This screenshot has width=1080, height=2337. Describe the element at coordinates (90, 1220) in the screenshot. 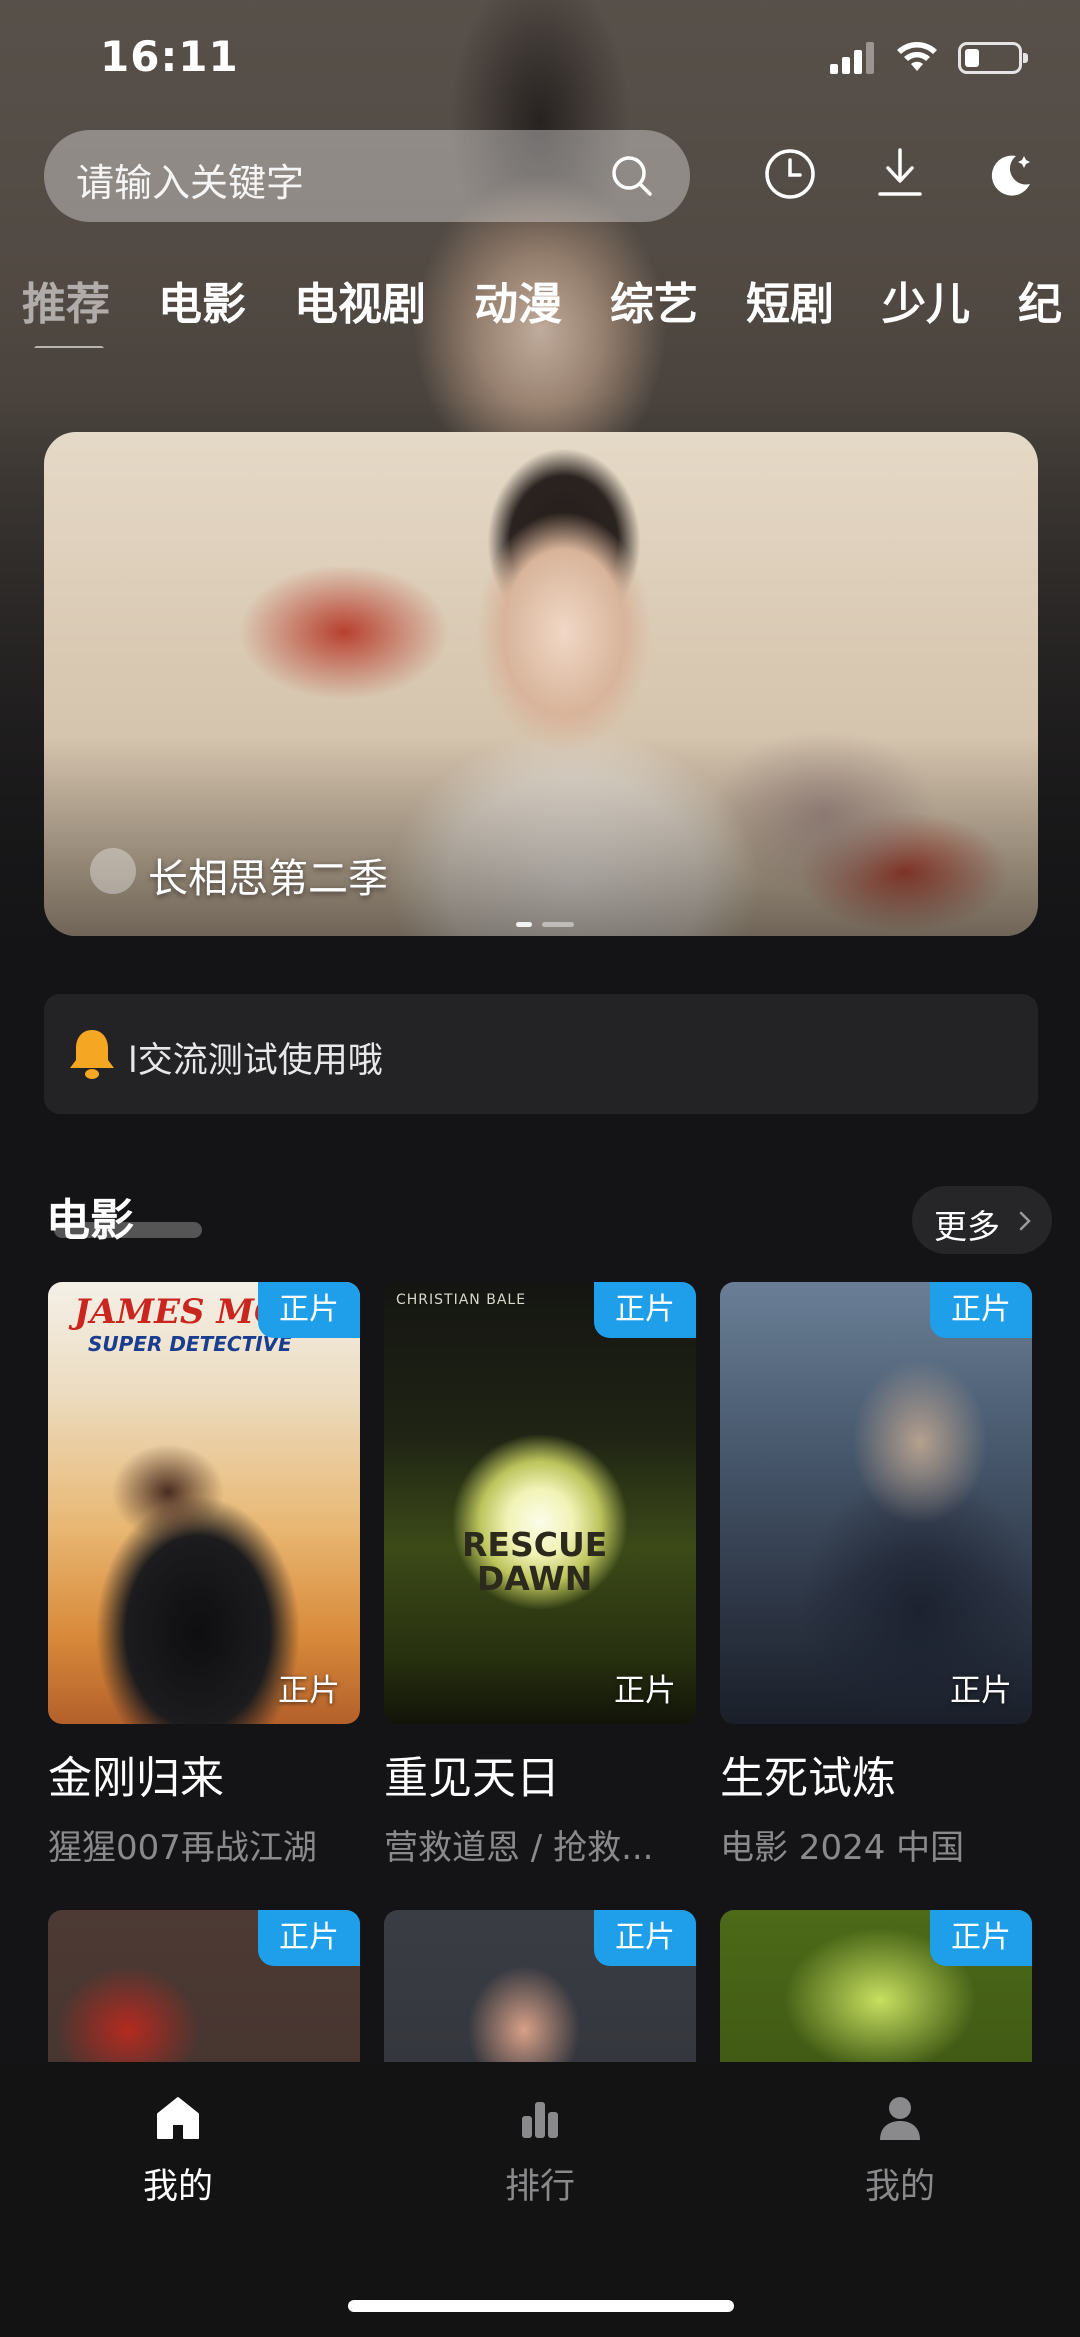

I see `section-title: 电影` at that location.